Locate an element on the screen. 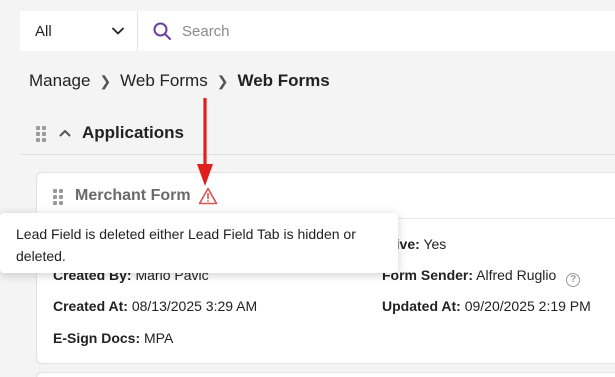  created-at-field: Created At: 08/13/2025 3:29 AM is located at coordinates (155, 306).